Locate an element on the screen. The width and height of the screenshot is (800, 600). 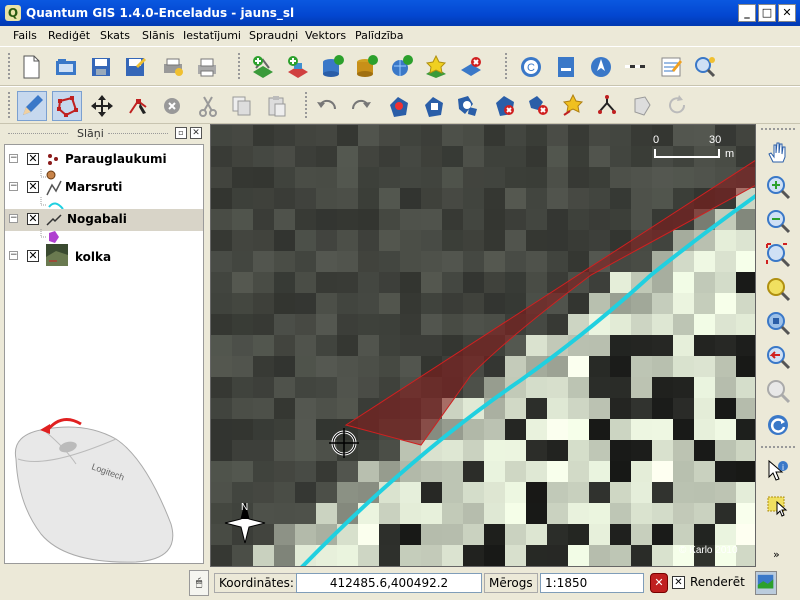
delete-selected-icon is located at coordinates (172, 106).